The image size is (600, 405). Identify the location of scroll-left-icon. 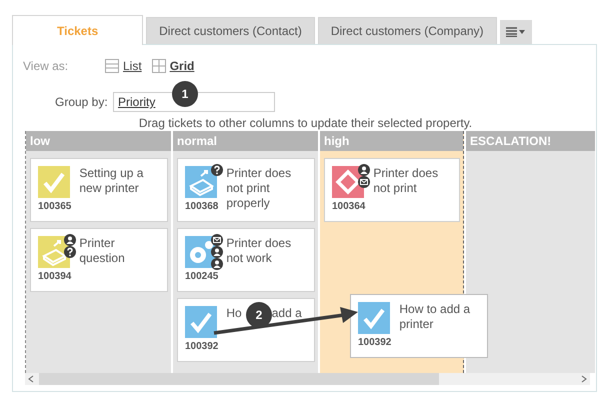
(31, 379).